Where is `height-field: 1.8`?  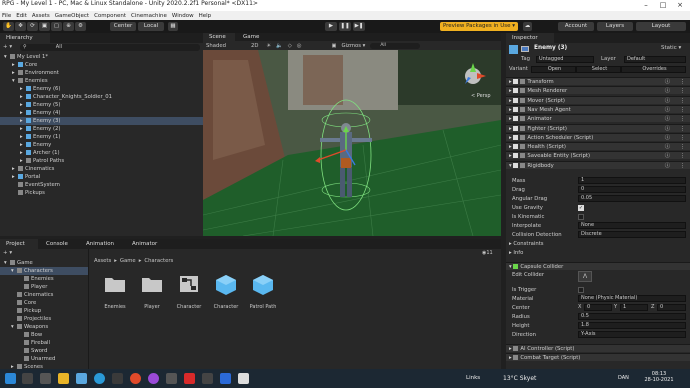
height-field: 1.8 is located at coordinates (632, 325).